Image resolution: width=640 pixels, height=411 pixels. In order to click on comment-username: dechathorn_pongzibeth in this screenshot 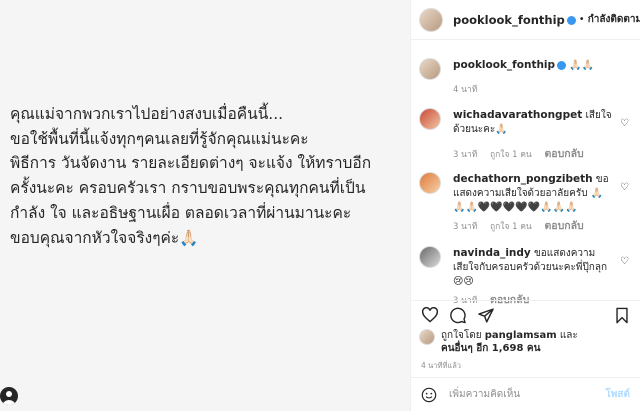, I will do `click(523, 179)`.